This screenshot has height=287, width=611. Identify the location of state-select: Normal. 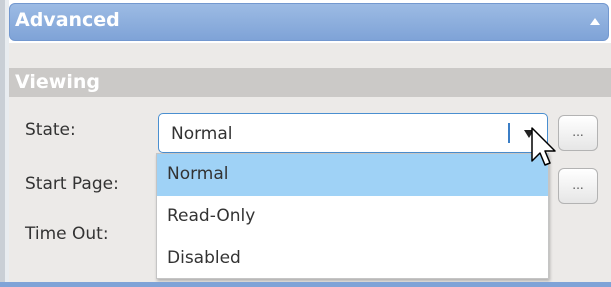
(353, 133).